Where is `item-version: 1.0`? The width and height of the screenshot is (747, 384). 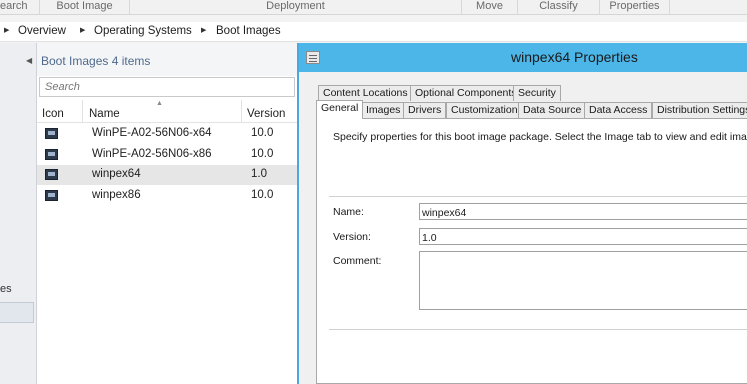 item-version: 1.0 is located at coordinates (259, 174).